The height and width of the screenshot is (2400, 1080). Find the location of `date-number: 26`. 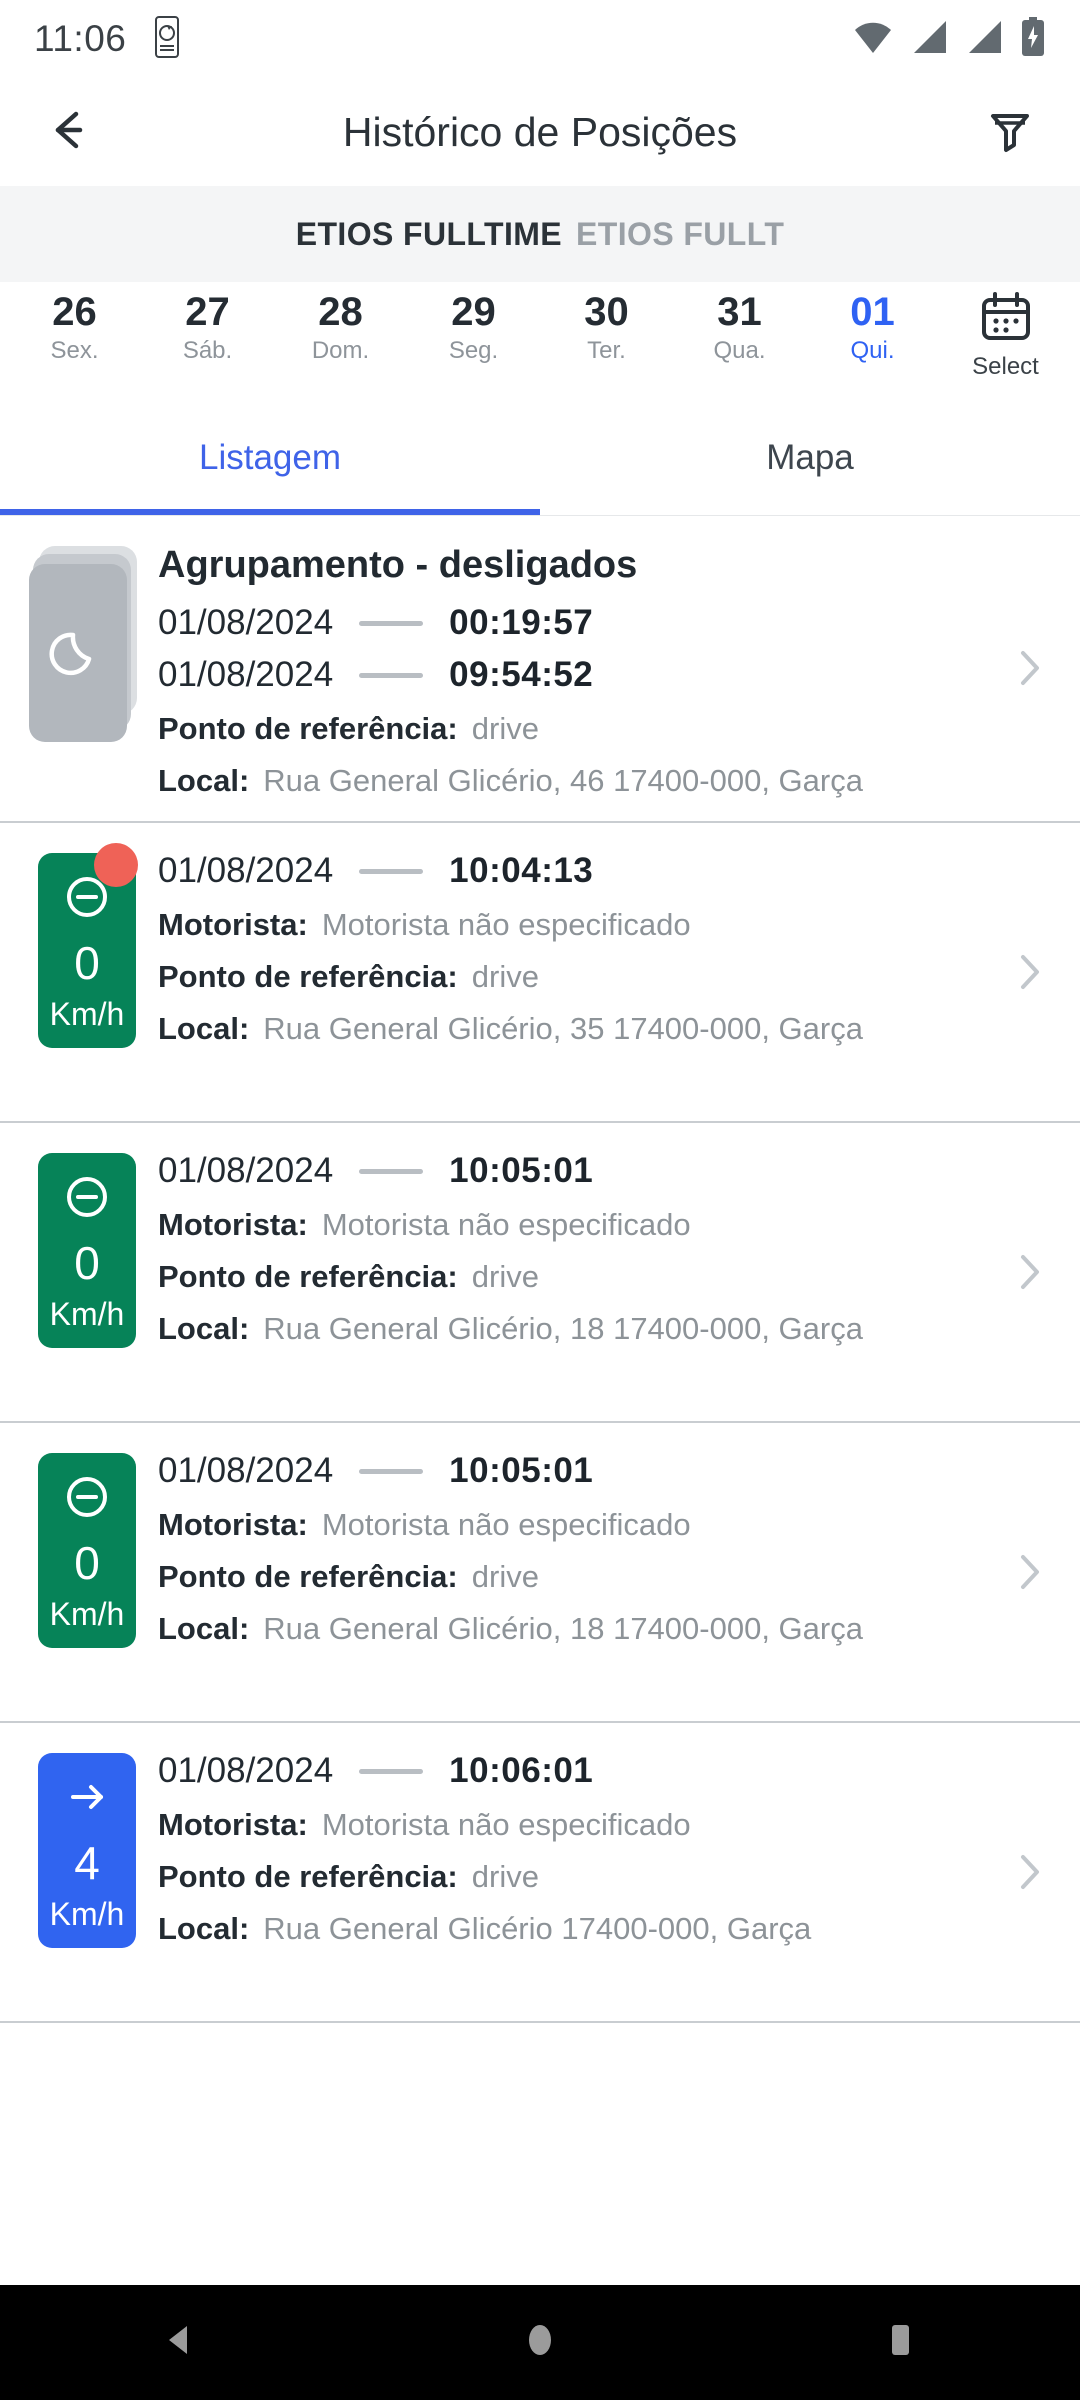

date-number: 26 is located at coordinates (74, 312).